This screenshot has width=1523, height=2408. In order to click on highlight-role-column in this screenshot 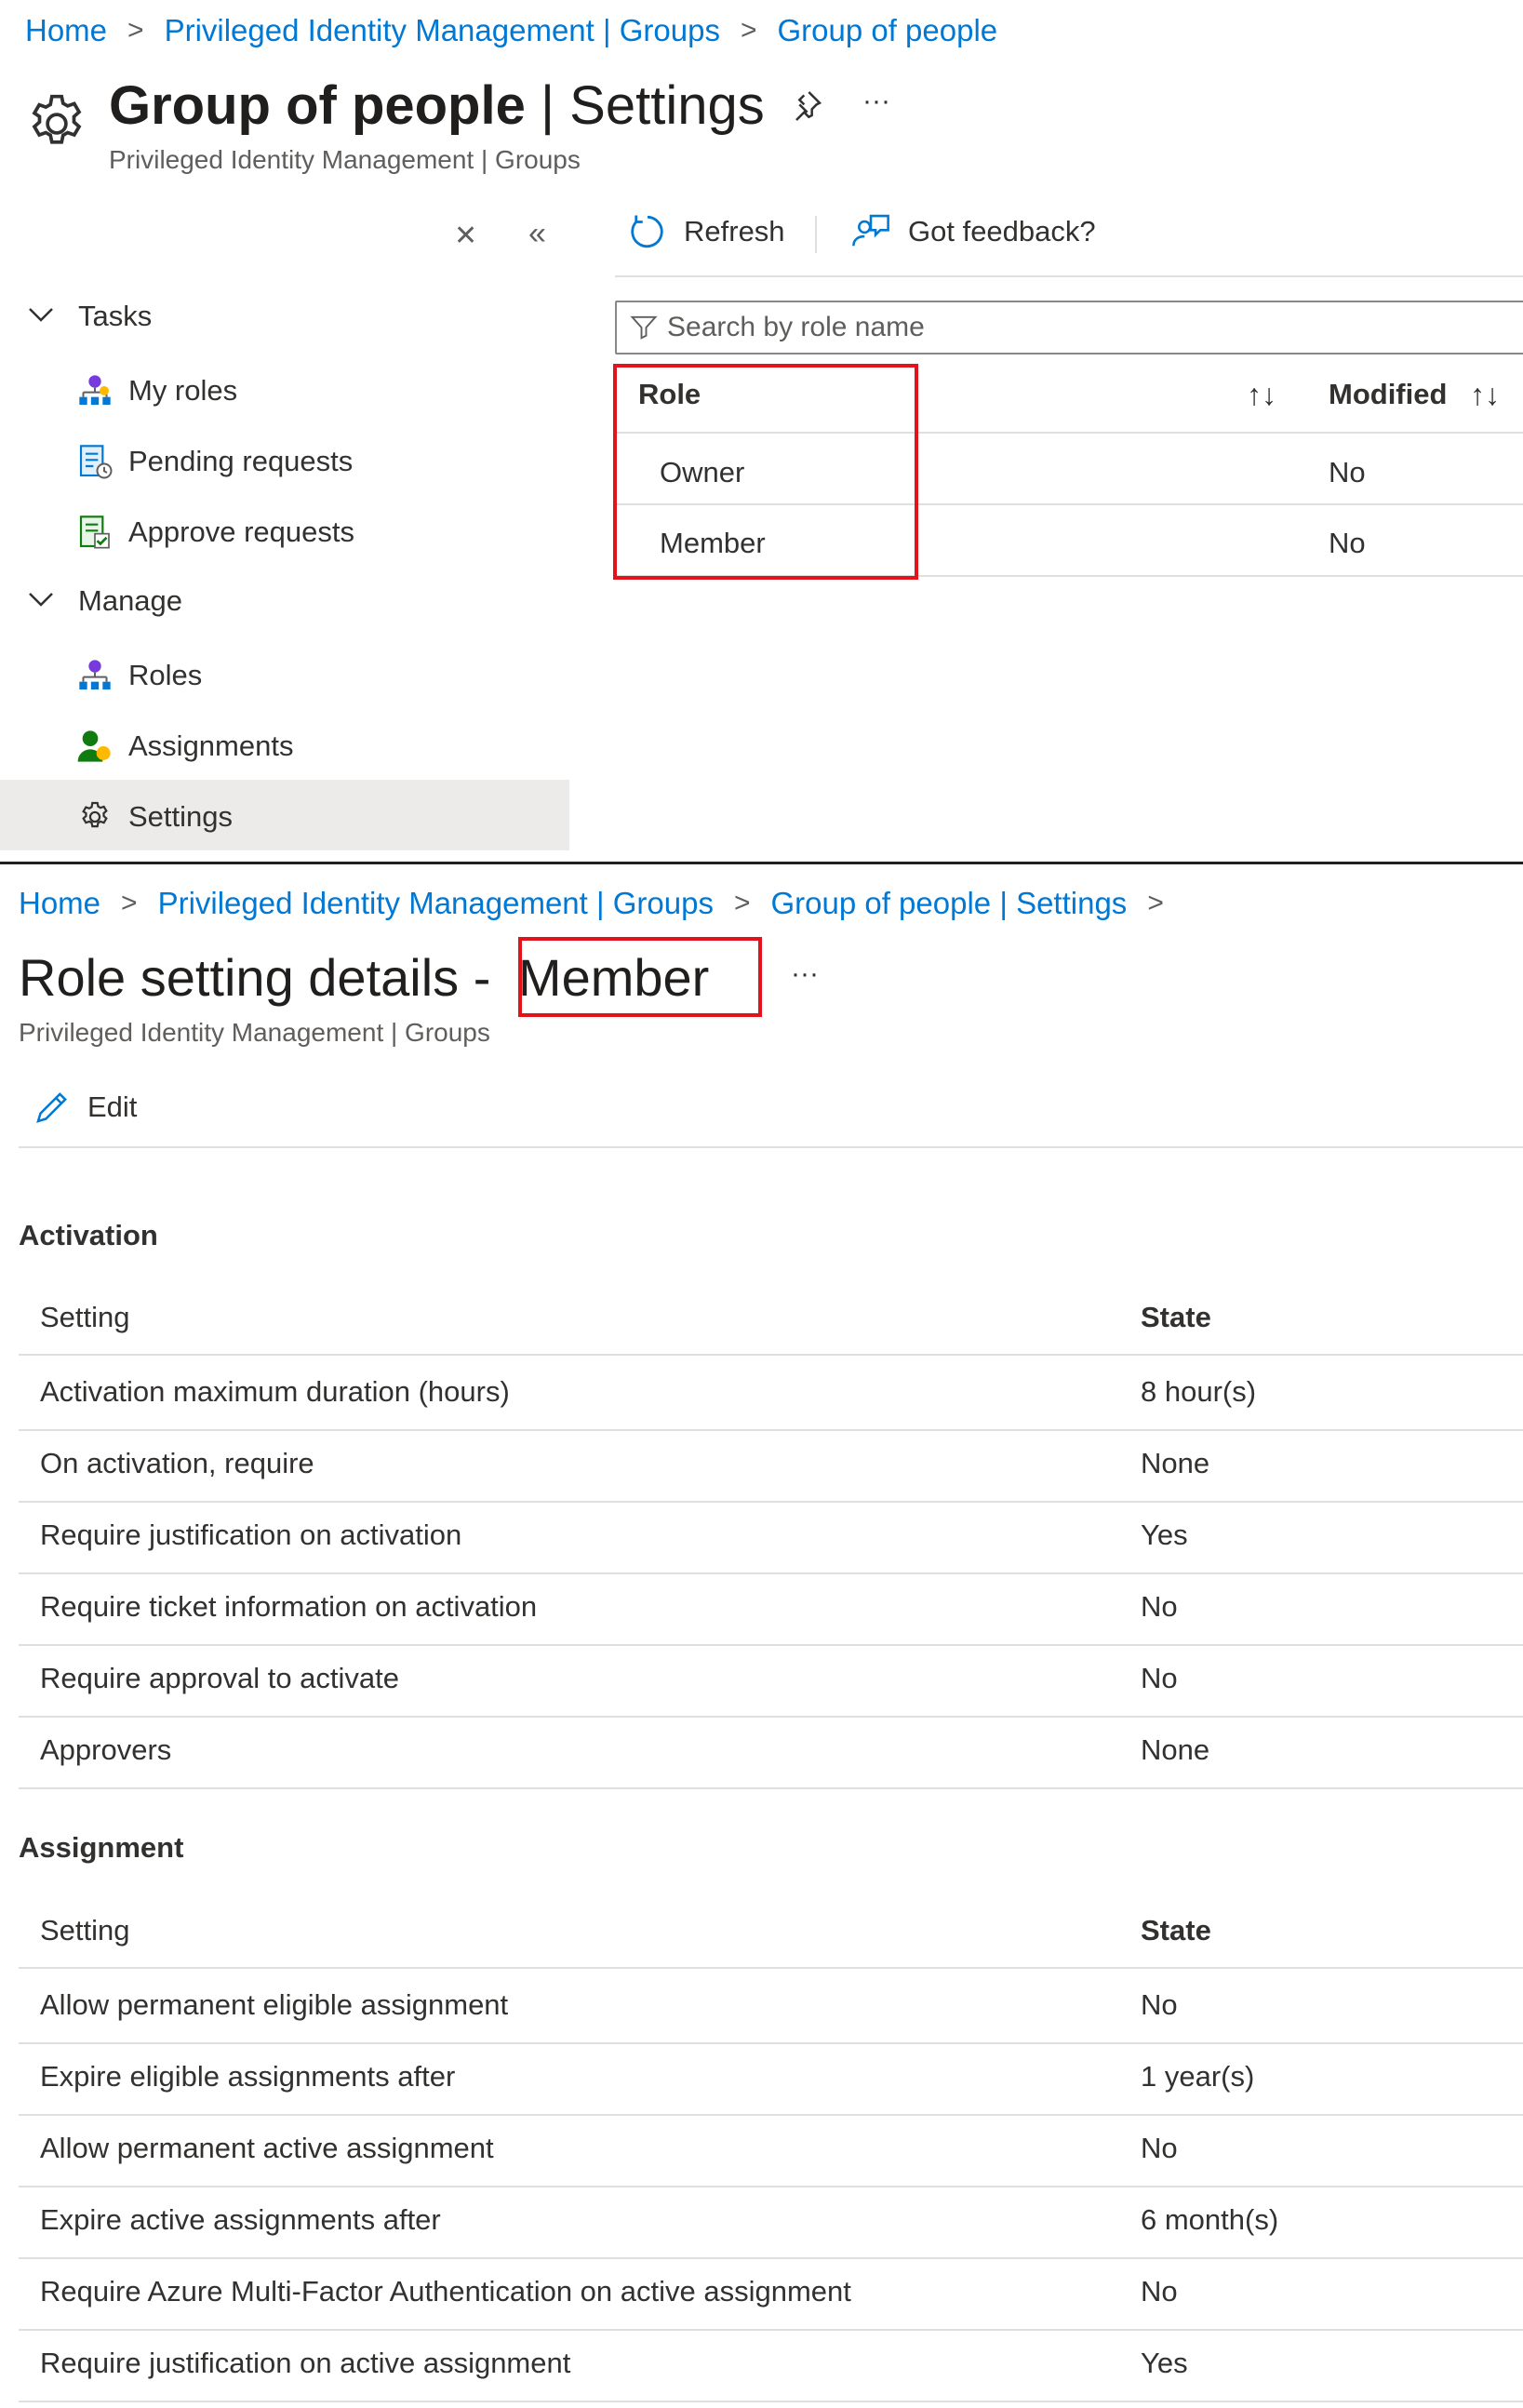, I will do `click(765, 472)`.